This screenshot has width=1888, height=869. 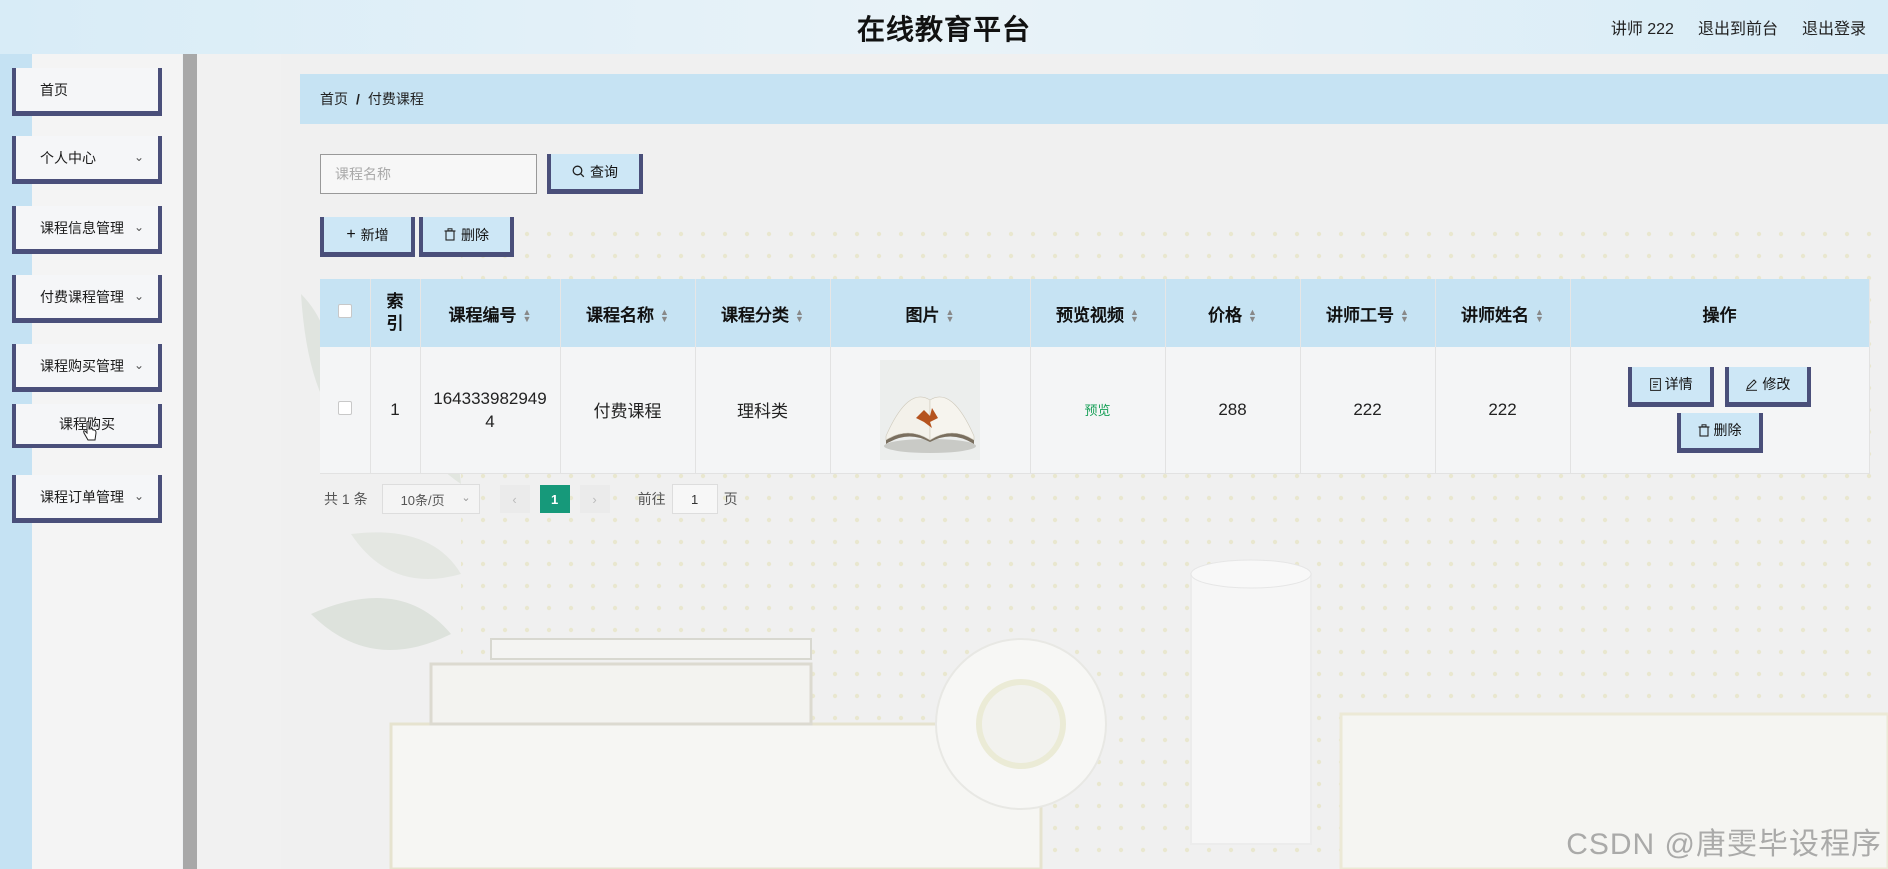 What do you see at coordinates (239, 461) in the screenshot?
I see `content-gutter` at bounding box center [239, 461].